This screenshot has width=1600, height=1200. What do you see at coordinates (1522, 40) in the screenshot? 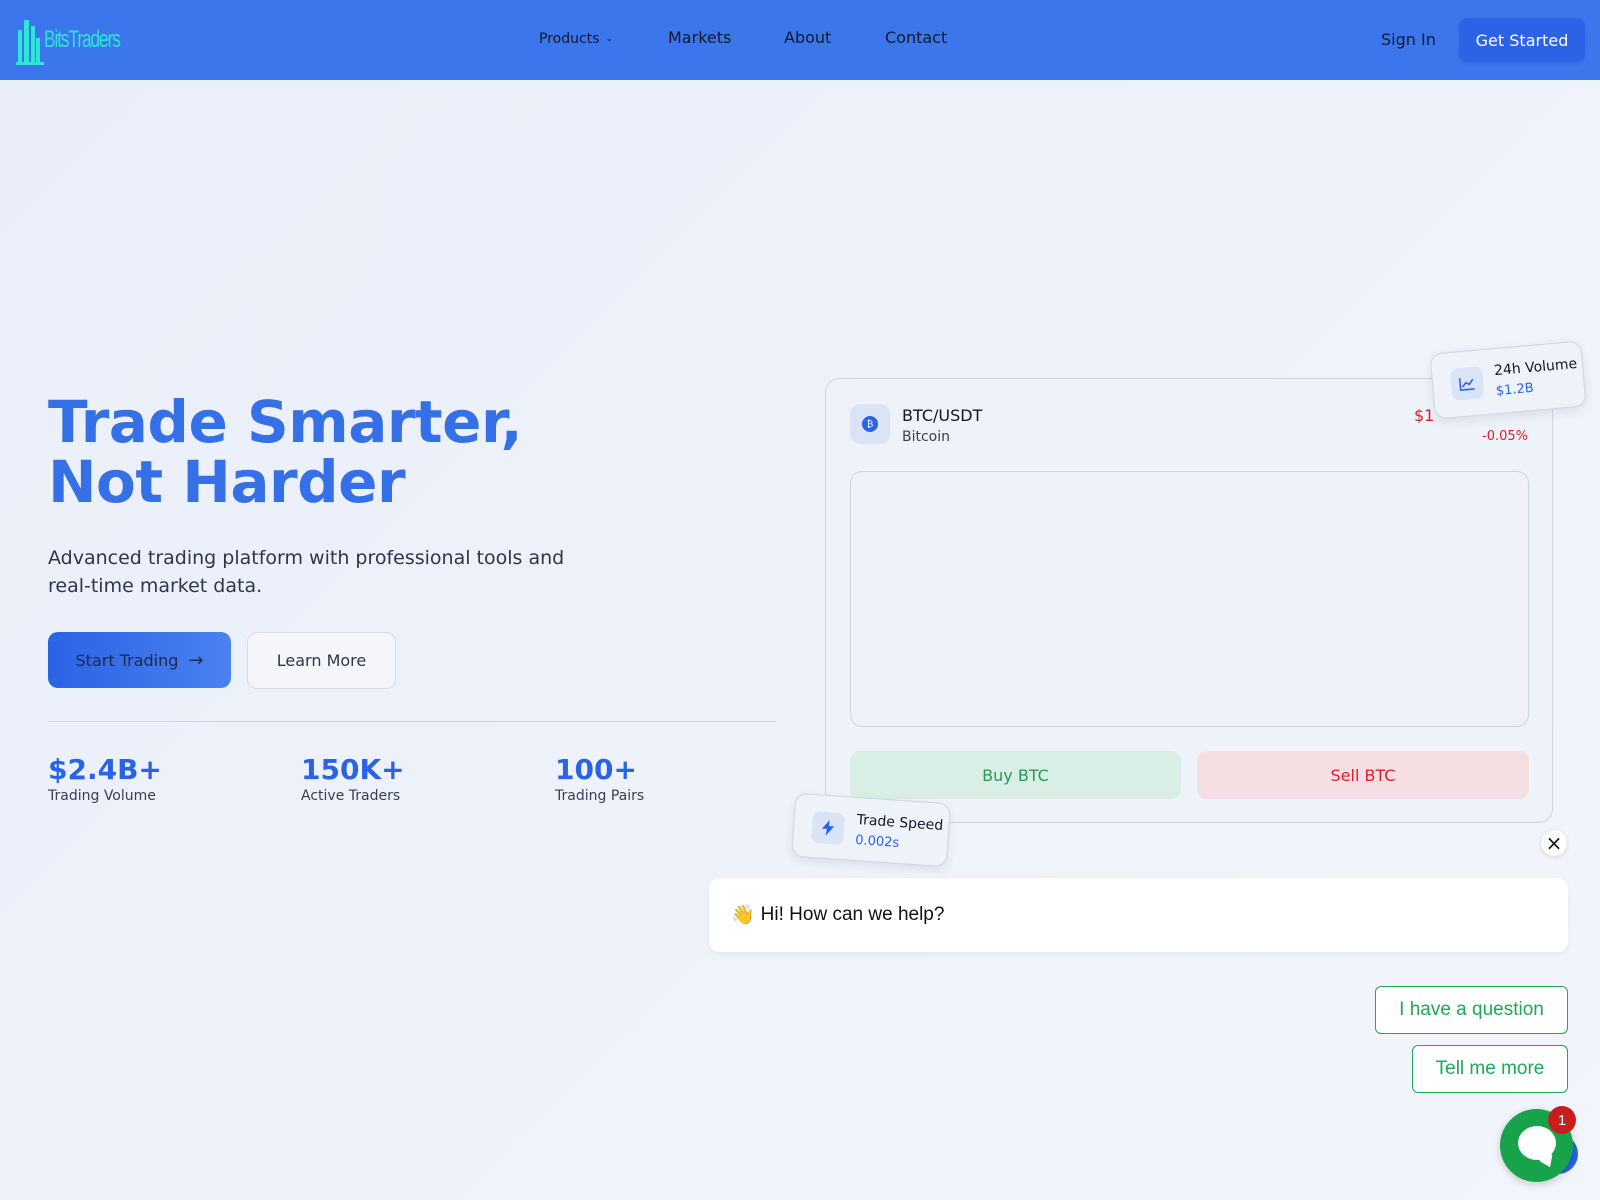
I see `get-started-button: Get Started` at bounding box center [1522, 40].